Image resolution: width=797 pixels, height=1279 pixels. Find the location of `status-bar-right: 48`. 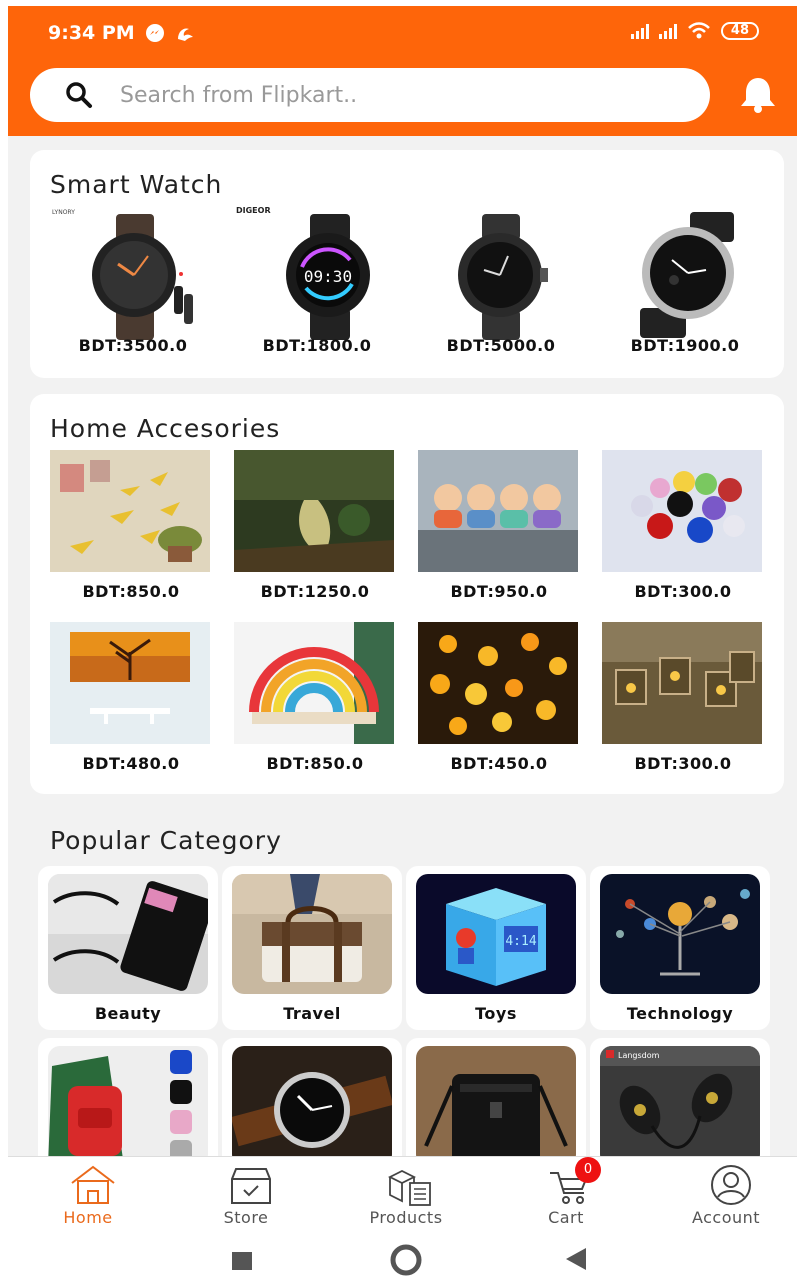

status-bar-right: 48 is located at coordinates (694, 31).